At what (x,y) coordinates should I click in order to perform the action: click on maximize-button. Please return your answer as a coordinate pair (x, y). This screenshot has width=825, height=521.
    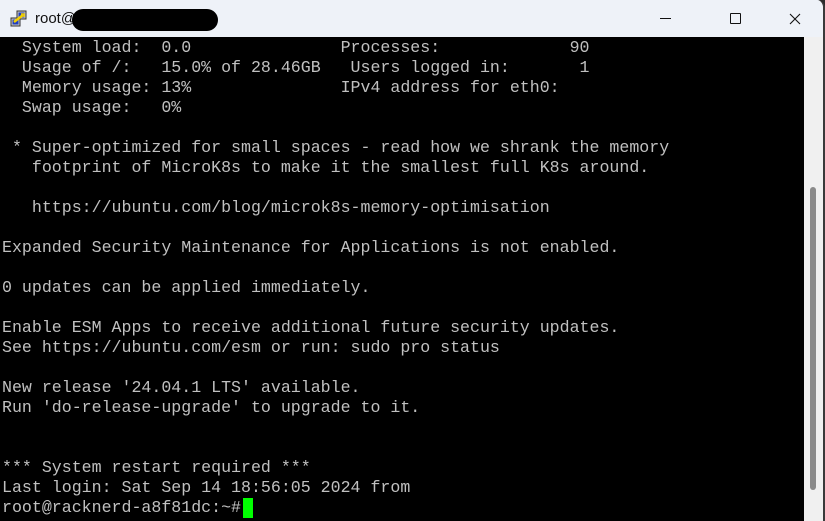
    Looking at the image, I should click on (735, 18).